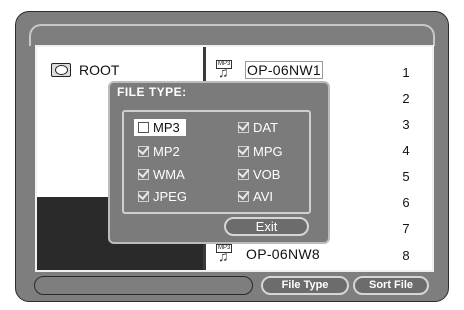  I want to click on file-number: 8, so click(406, 255).